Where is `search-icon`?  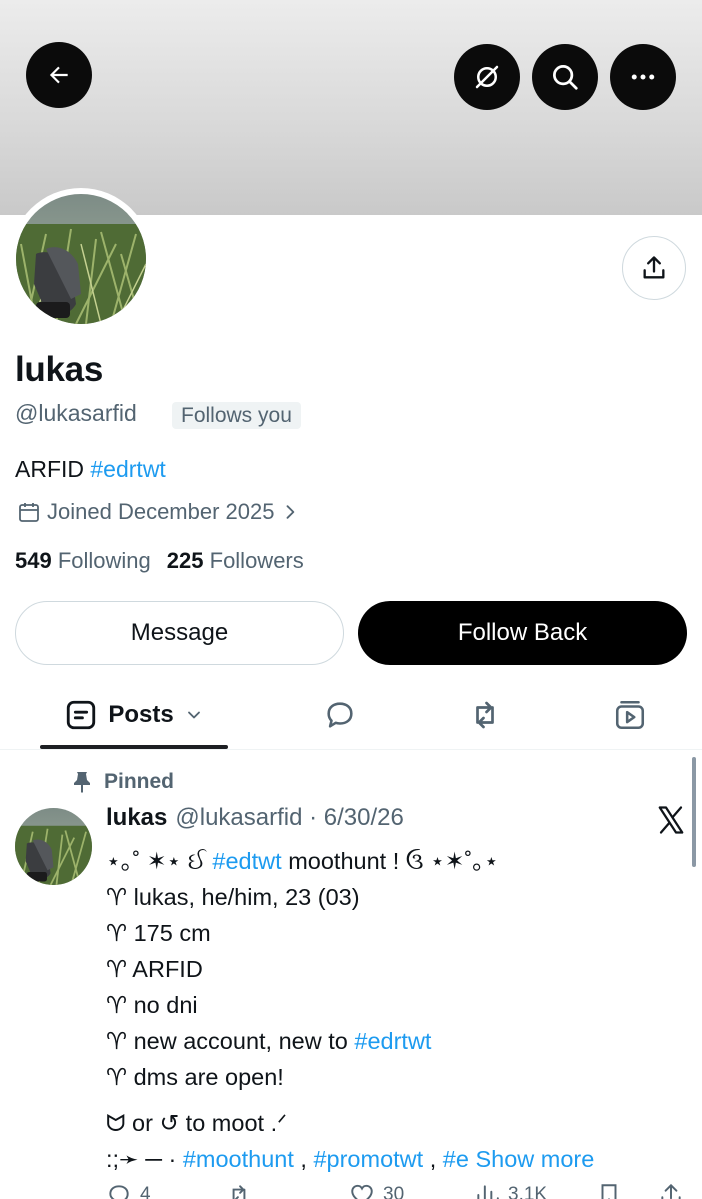 search-icon is located at coordinates (565, 77).